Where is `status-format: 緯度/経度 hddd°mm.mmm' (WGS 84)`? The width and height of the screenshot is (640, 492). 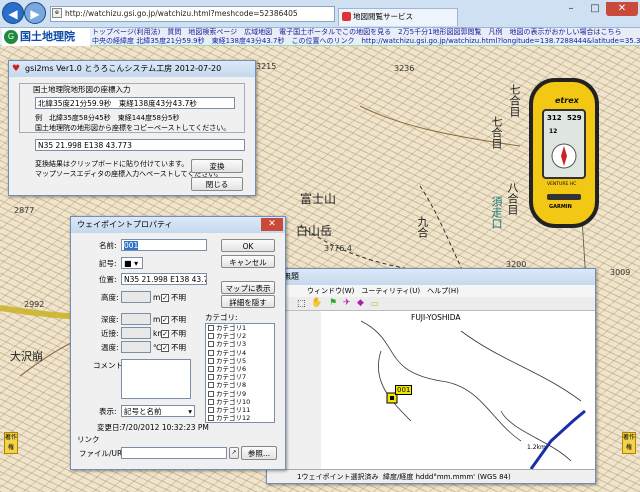 status-format: 緯度/経度 hddd°mm.mmm' (WGS 84) is located at coordinates (447, 477).